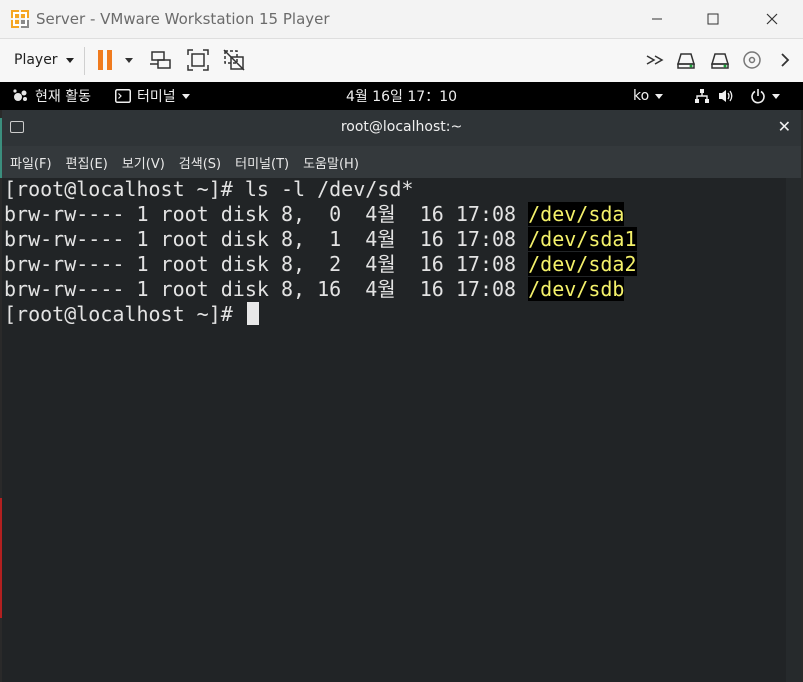 The height and width of the screenshot is (682, 803). I want to click on pause-button, so click(116, 60).